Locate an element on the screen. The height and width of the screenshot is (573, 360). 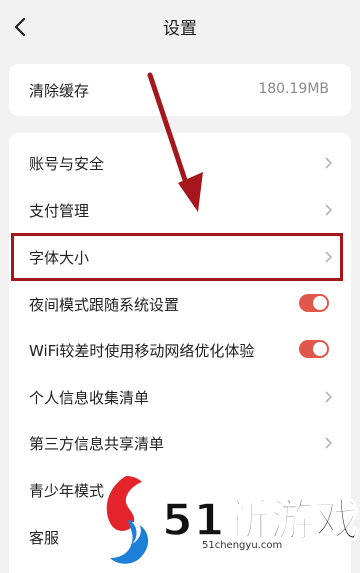
settings-row-third-party: 第三方信息共享清单 is located at coordinates (180, 443).